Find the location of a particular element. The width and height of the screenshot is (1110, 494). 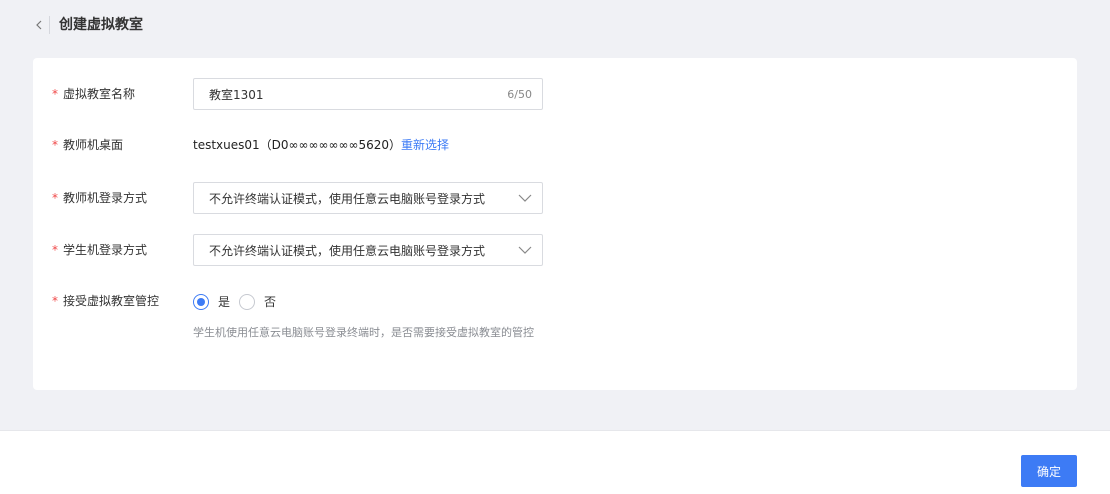

chevron-left-icon is located at coordinates (39, 25).